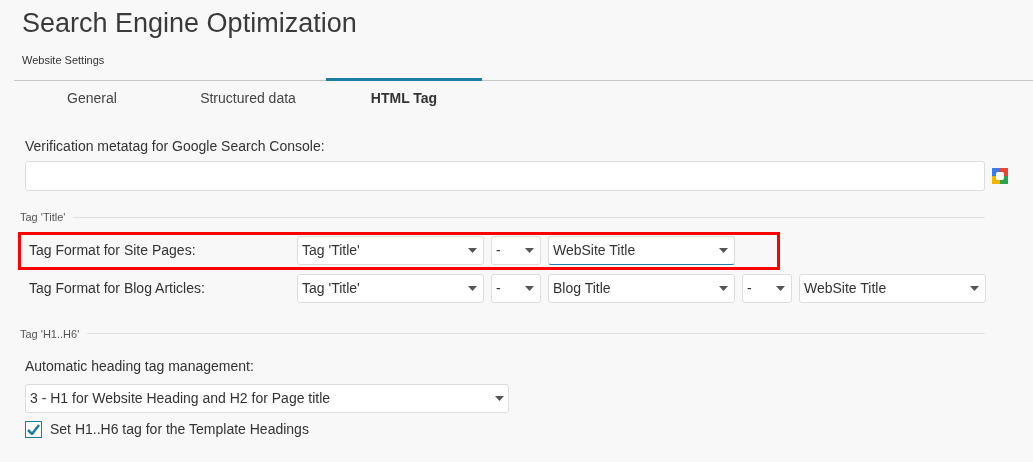  What do you see at coordinates (189, 23) in the screenshot?
I see `page-title: Search Engine Optimization` at bounding box center [189, 23].